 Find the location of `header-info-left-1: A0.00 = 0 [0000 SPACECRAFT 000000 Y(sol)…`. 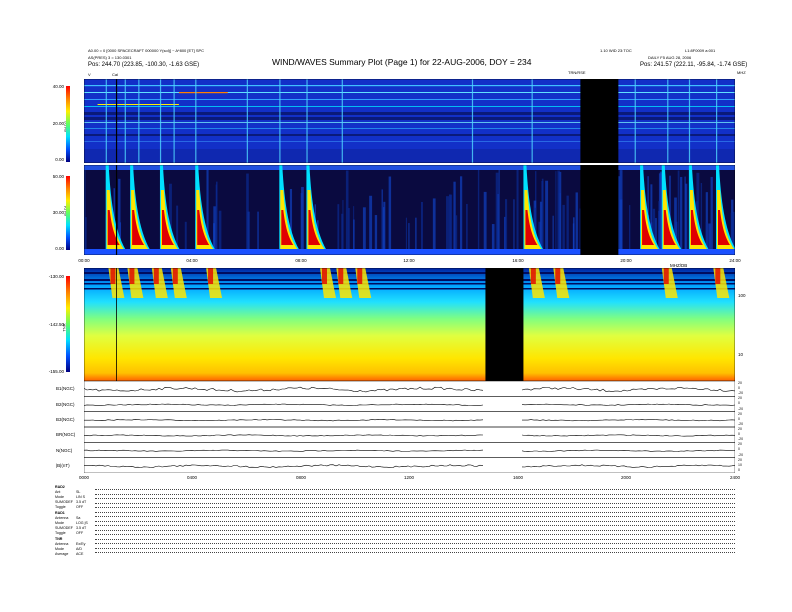

header-info-left-1: A0.00 = 0 [0000 SPACECRAFT 000000 Y(sol)… is located at coordinates (146, 50).